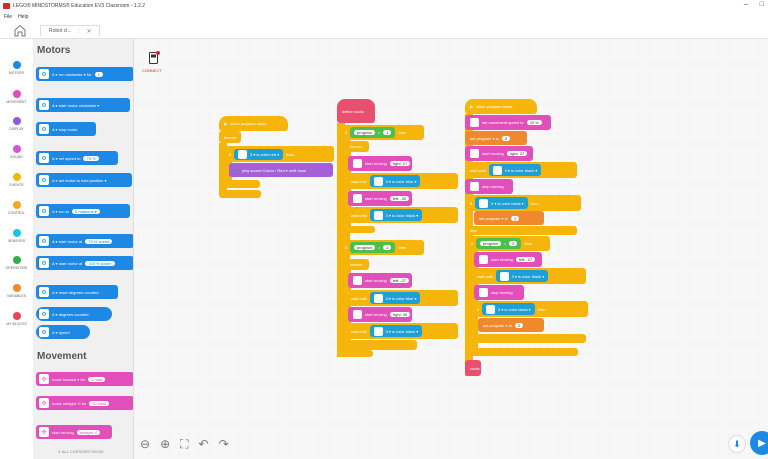 The image size is (768, 459). I want to click on equals-operator: program = 0, so click(499, 243).